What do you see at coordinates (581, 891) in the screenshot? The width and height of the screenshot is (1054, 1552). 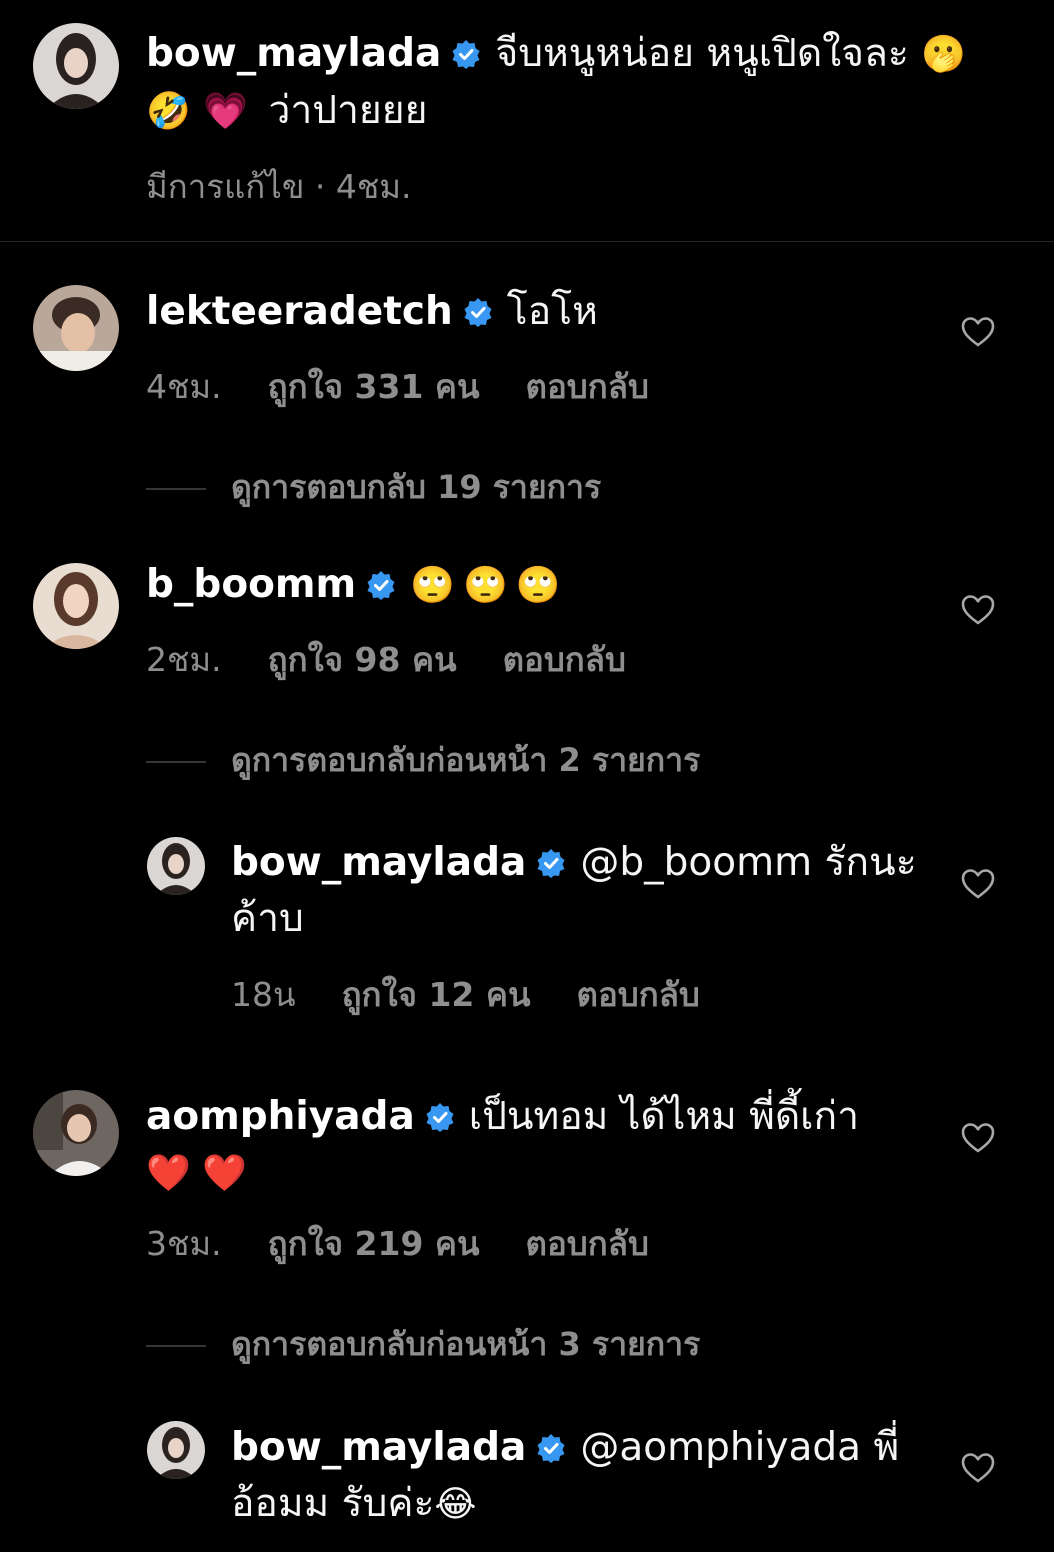 I see `reply-text: bow_maylada @b_boomm รักนะ ค้าบ` at bounding box center [581, 891].